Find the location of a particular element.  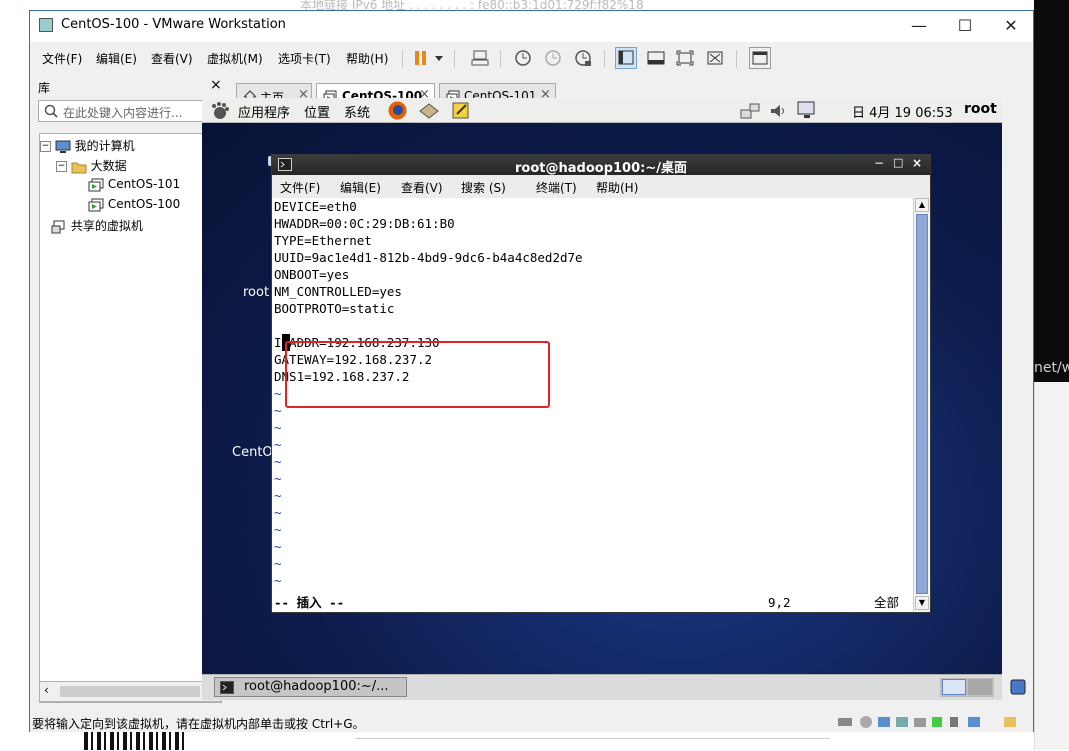

desktop-icon-label: root is located at coordinates (256, 292).